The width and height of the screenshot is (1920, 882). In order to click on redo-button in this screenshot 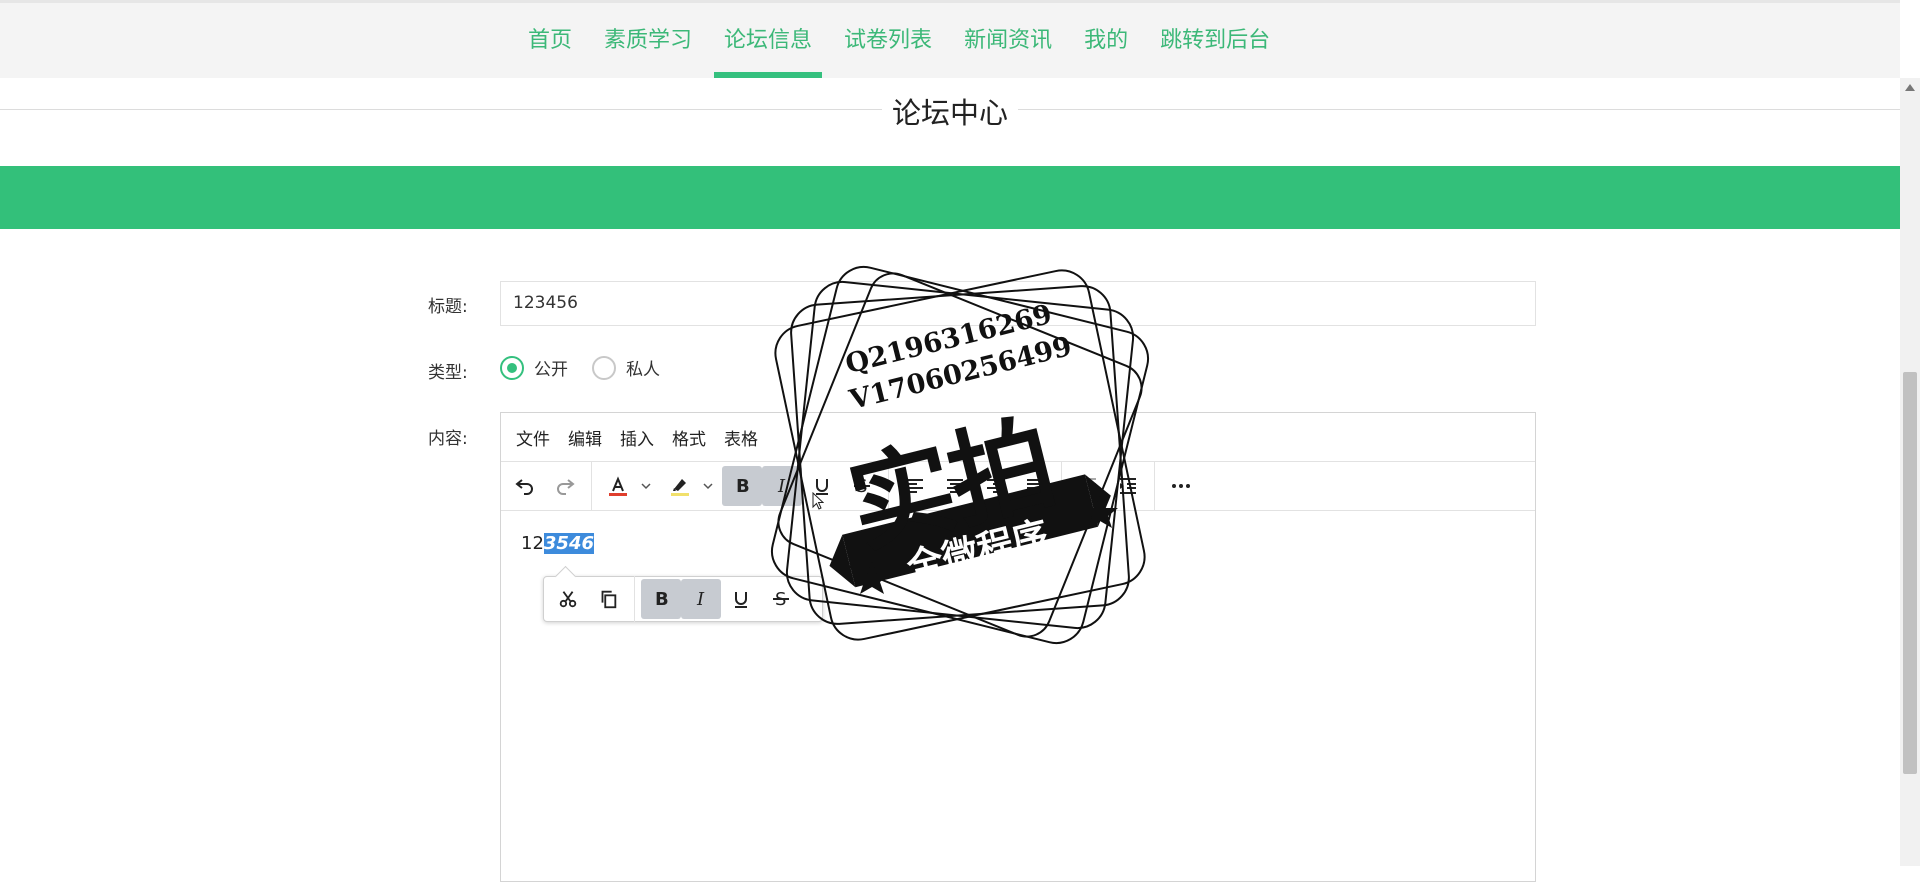, I will do `click(565, 486)`.